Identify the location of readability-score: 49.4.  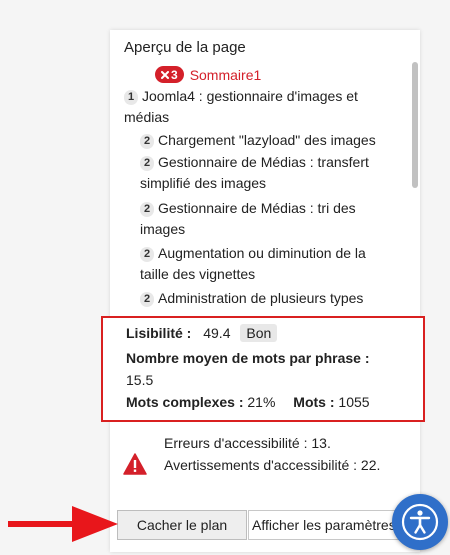
(217, 333).